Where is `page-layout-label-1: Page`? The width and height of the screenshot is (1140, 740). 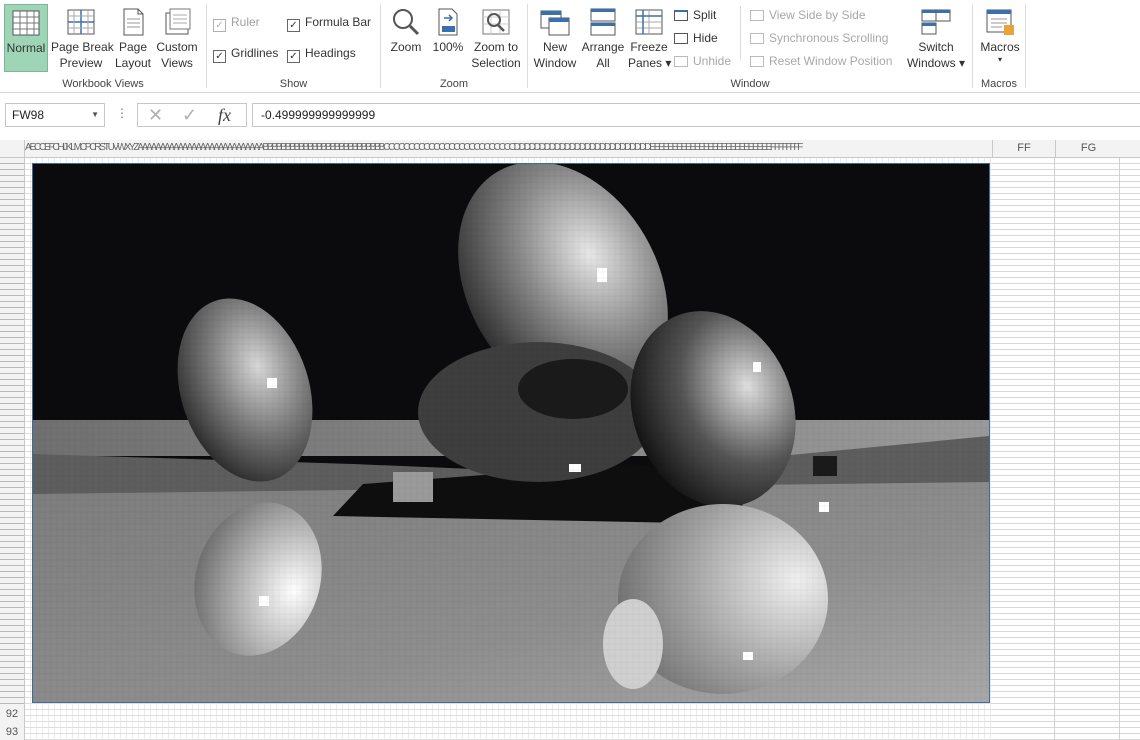
page-layout-label-1: Page is located at coordinates (133, 47).